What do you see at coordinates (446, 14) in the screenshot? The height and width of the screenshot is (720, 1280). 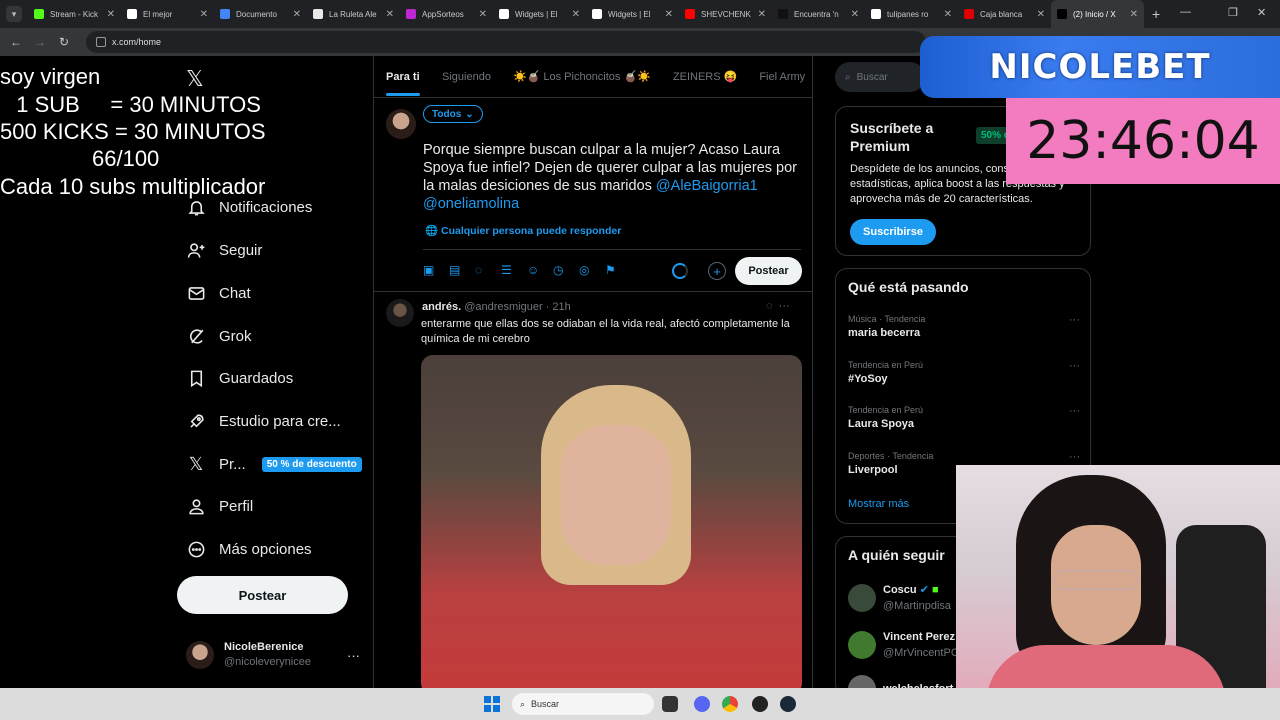 I see `browser-tab: AppSorteos ✕` at bounding box center [446, 14].